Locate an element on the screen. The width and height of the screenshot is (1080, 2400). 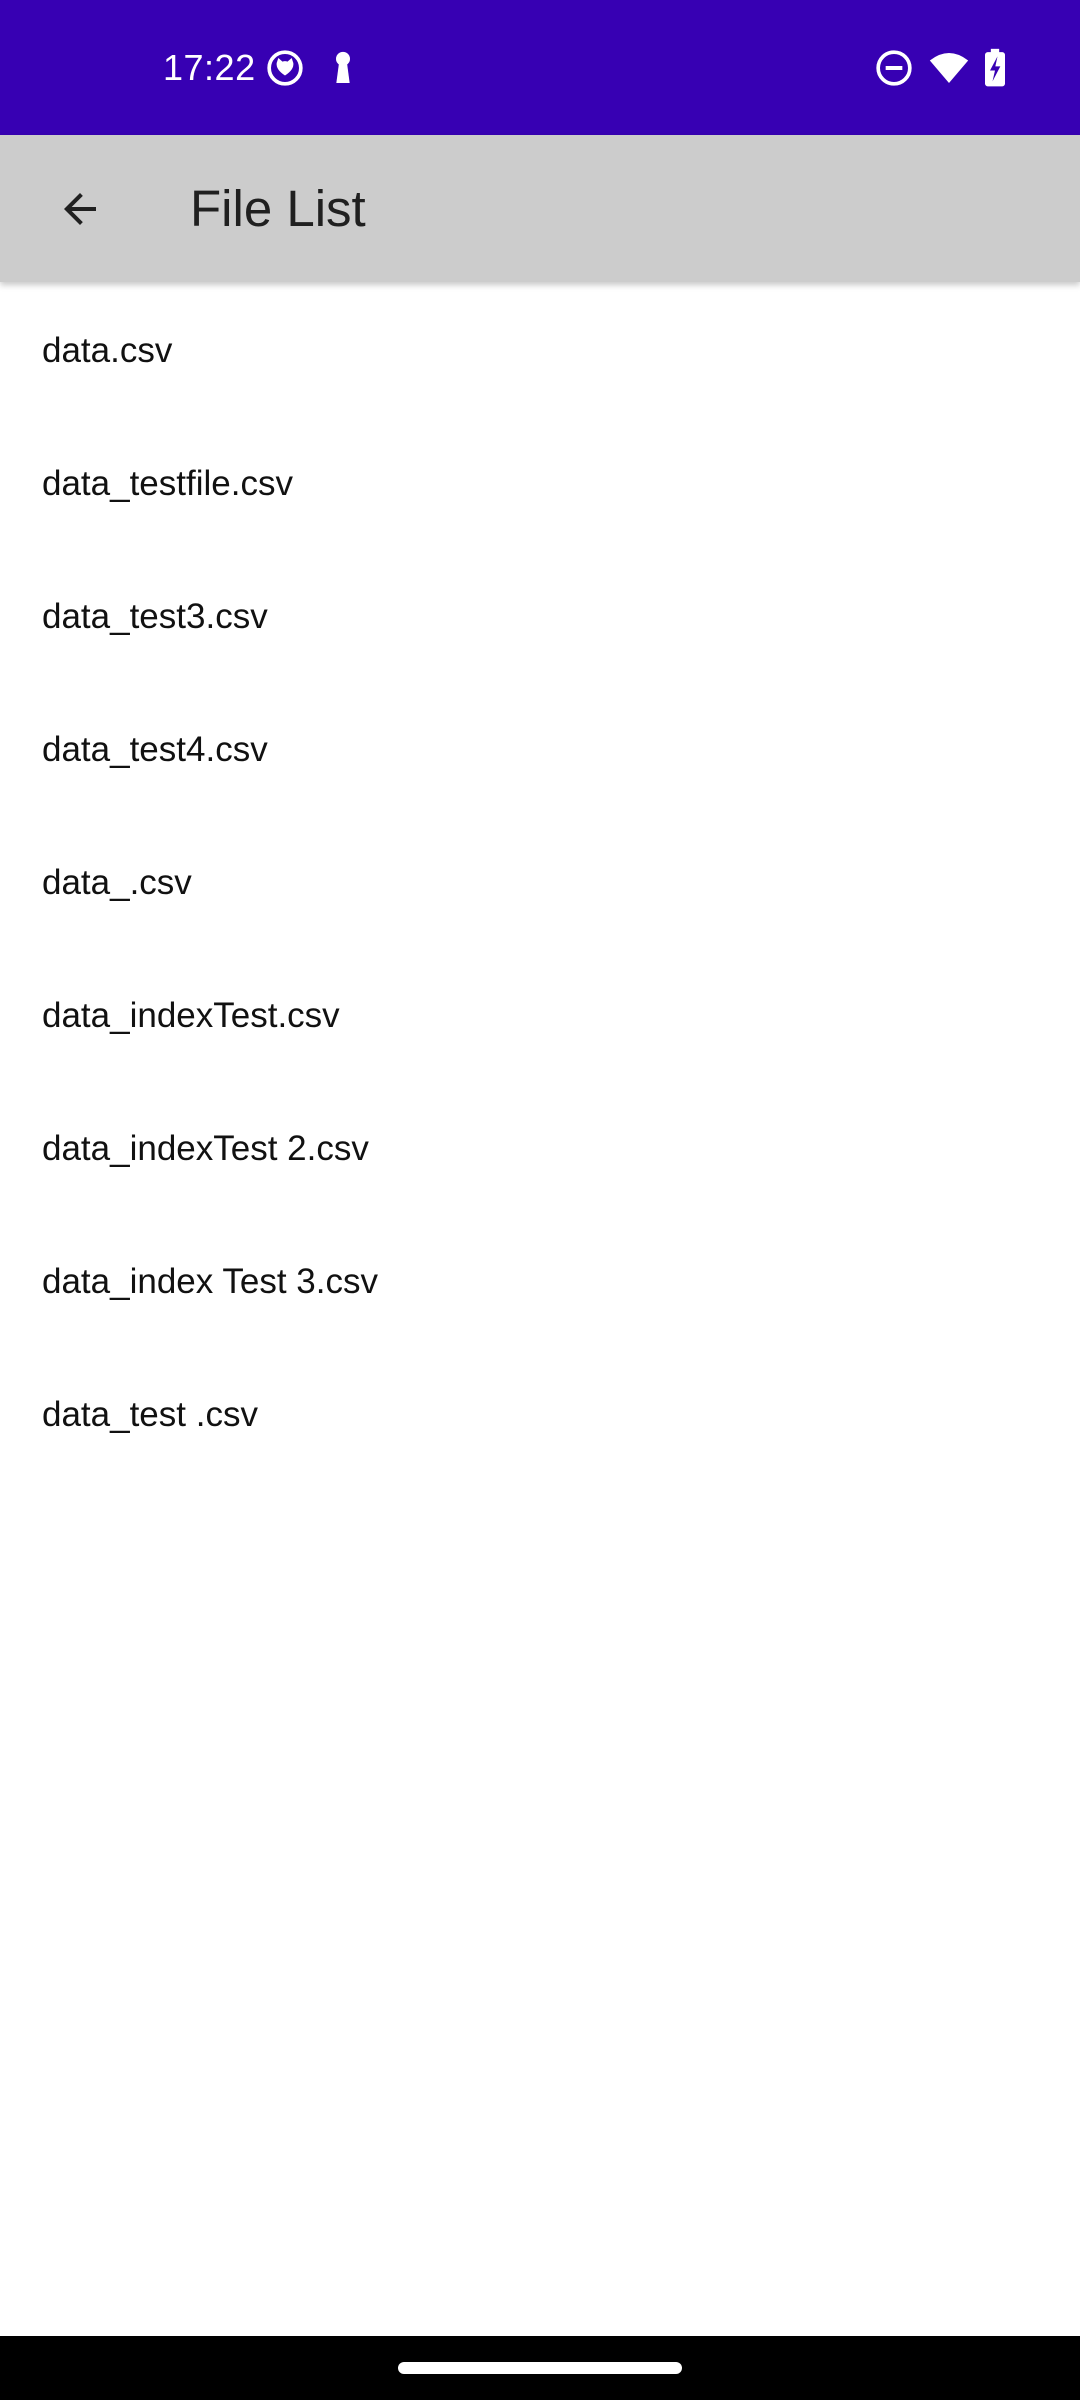
status-bar: 17:22 is located at coordinates (540, 67).